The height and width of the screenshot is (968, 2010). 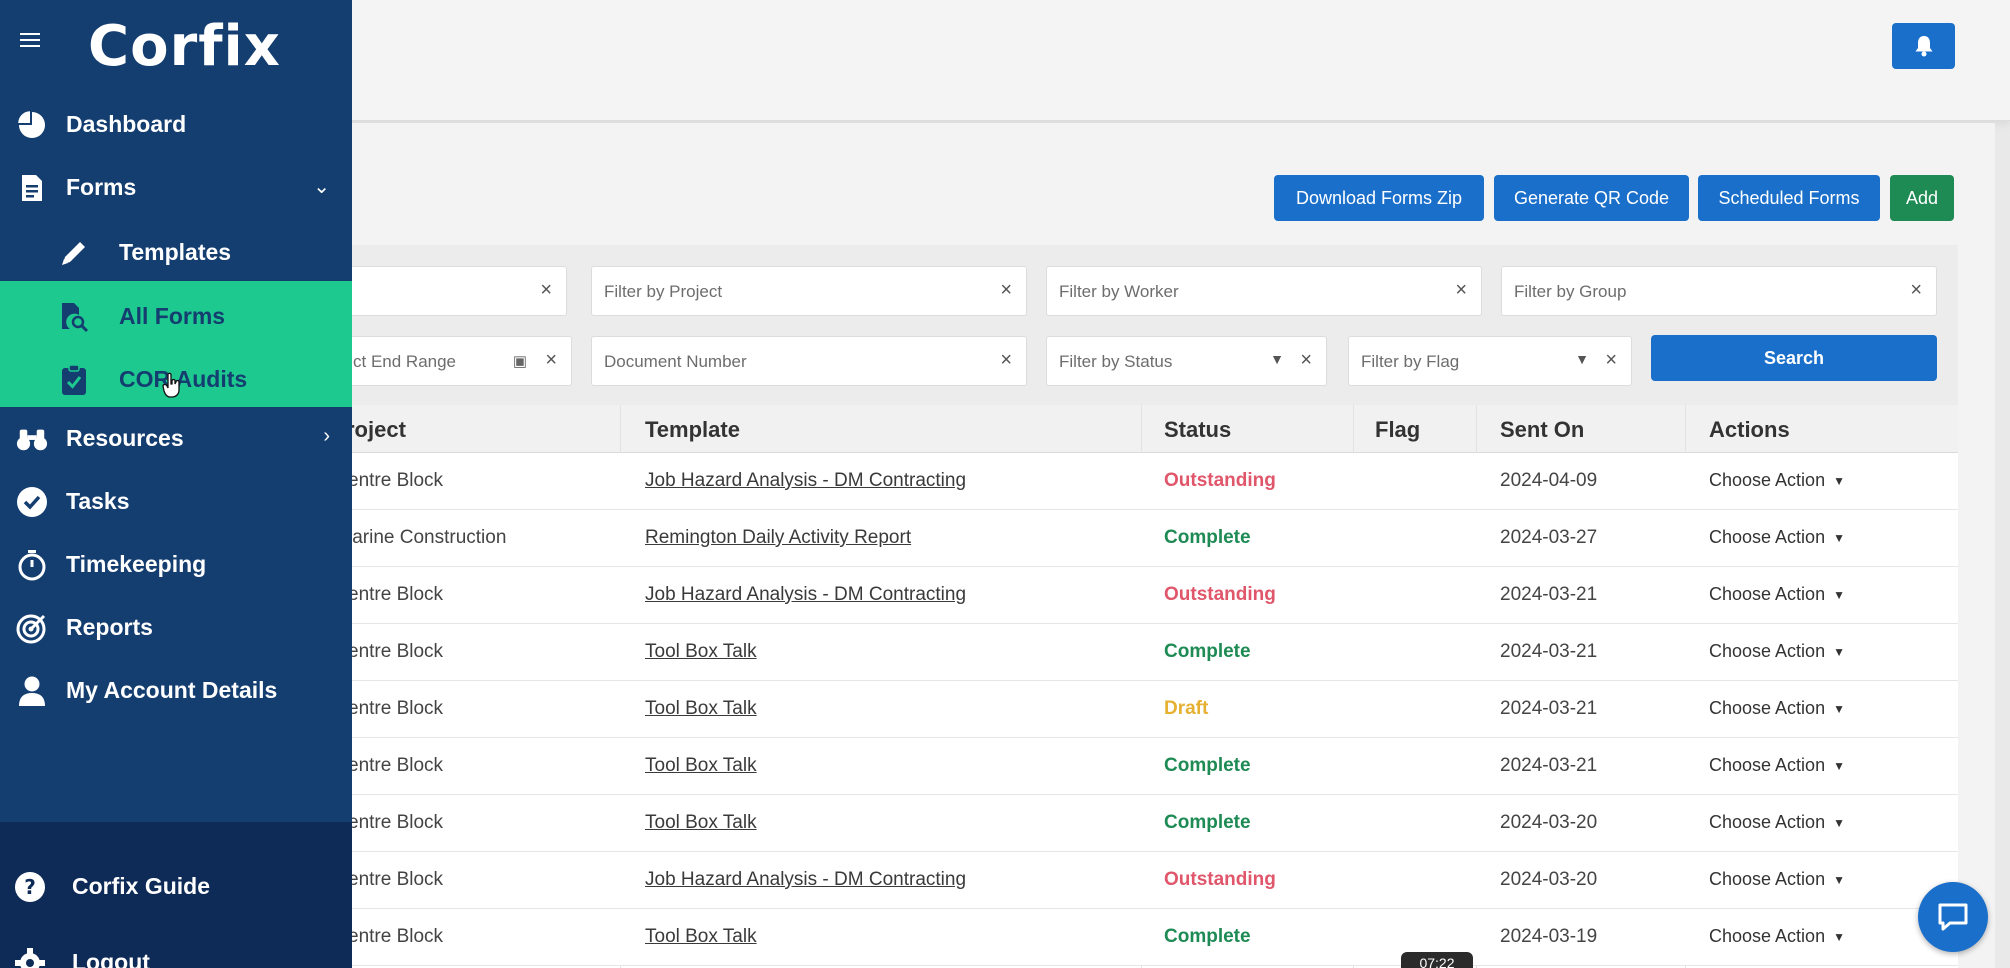 What do you see at coordinates (692, 430) in the screenshot?
I see `column-header-template: Template` at bounding box center [692, 430].